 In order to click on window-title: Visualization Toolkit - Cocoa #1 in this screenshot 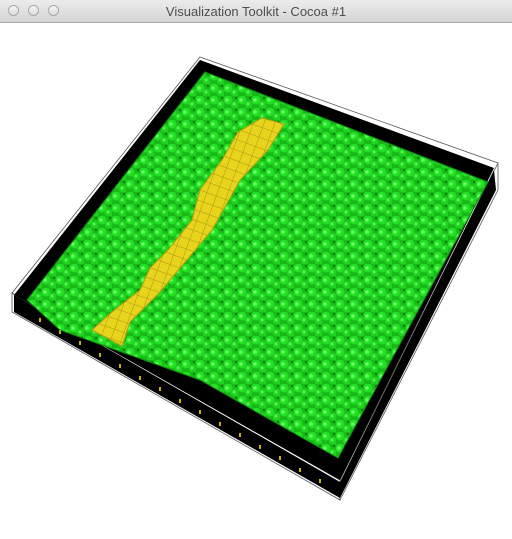, I will do `click(256, 11)`.